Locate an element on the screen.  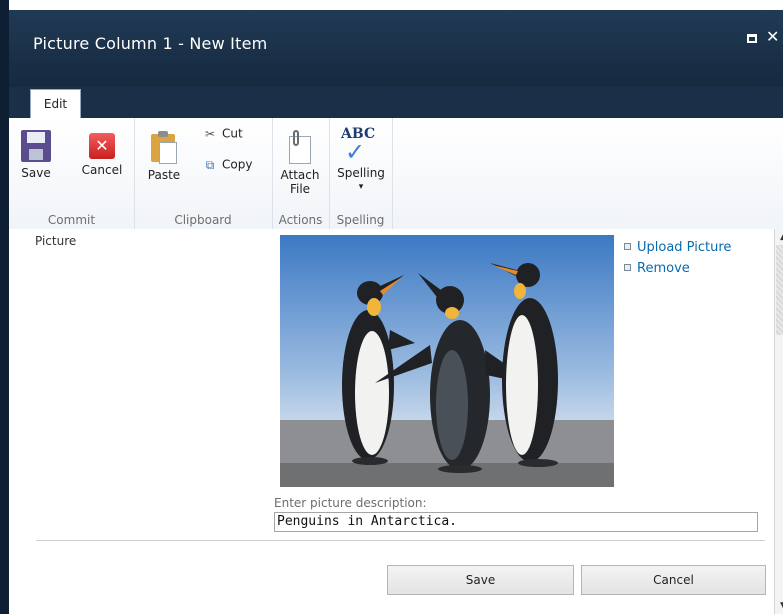
ribbon-attach-label-line2: File is located at coordinates (300, 189).